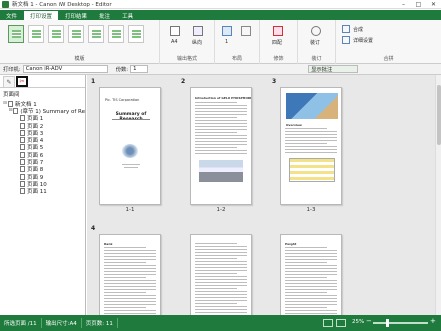  I want to click on printer-select: Canon iR-ADV, so click(65, 69).